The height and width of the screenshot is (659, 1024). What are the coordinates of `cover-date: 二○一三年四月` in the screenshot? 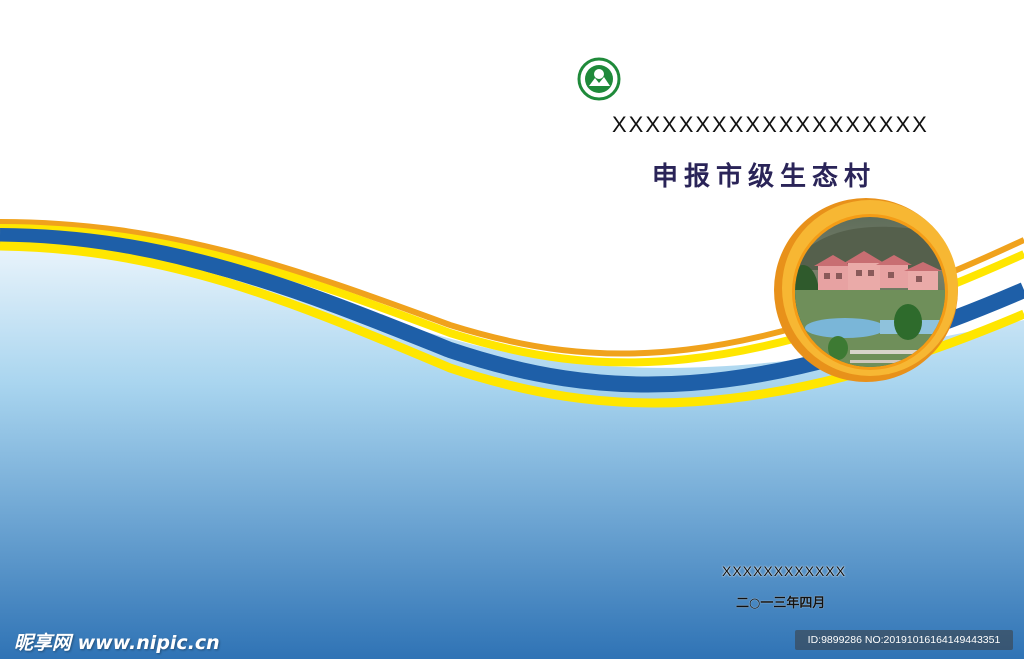 It's located at (781, 603).